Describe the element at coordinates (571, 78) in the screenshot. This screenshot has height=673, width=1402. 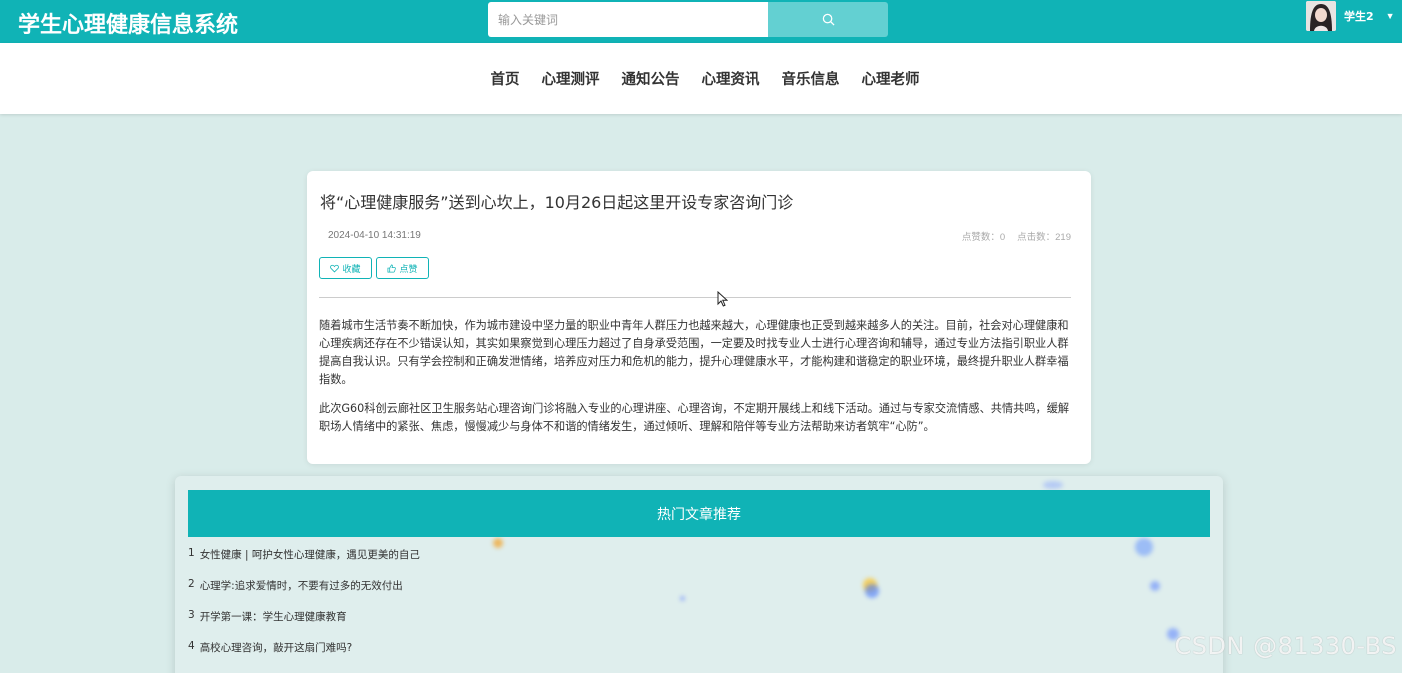
I see `nav-item-assessment: 心理测评` at that location.